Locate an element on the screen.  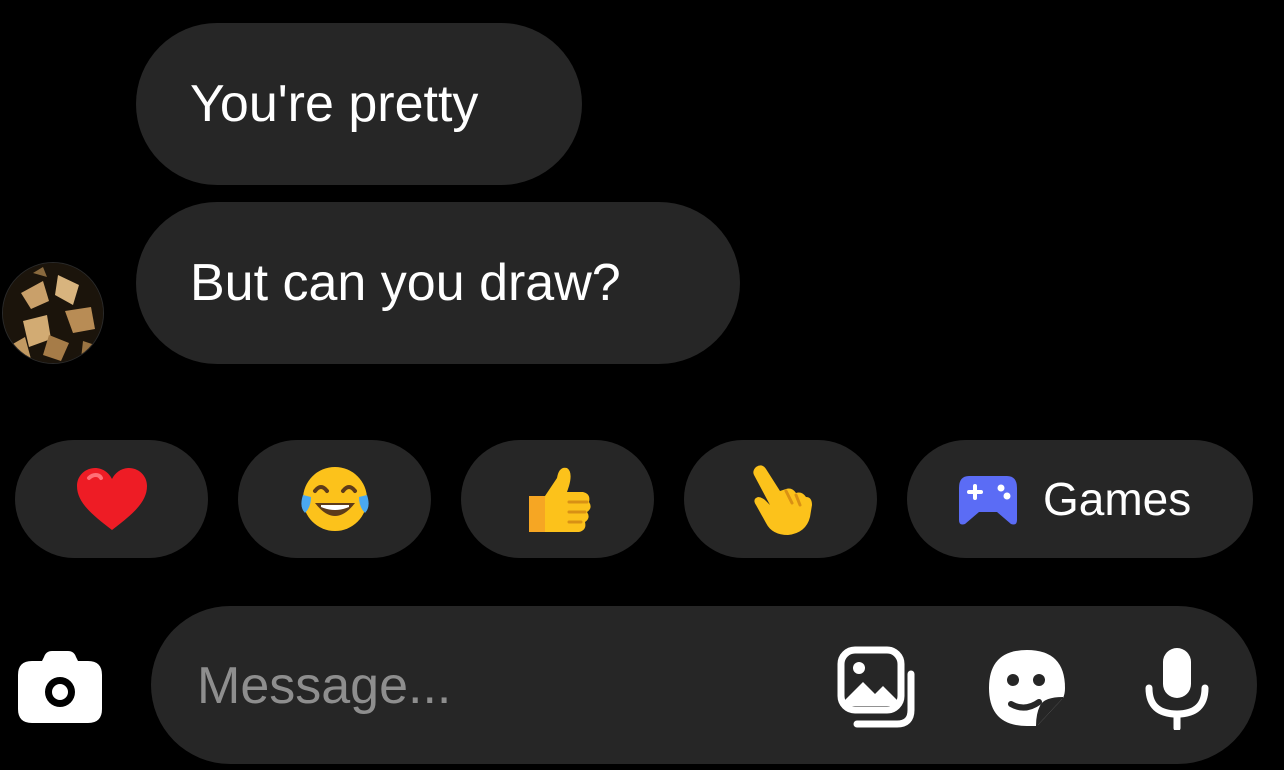
microphone-icon is located at coordinates (1177, 690).